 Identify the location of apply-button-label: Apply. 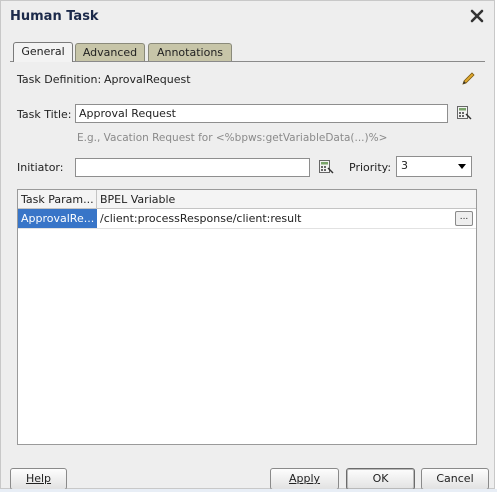
(304, 478).